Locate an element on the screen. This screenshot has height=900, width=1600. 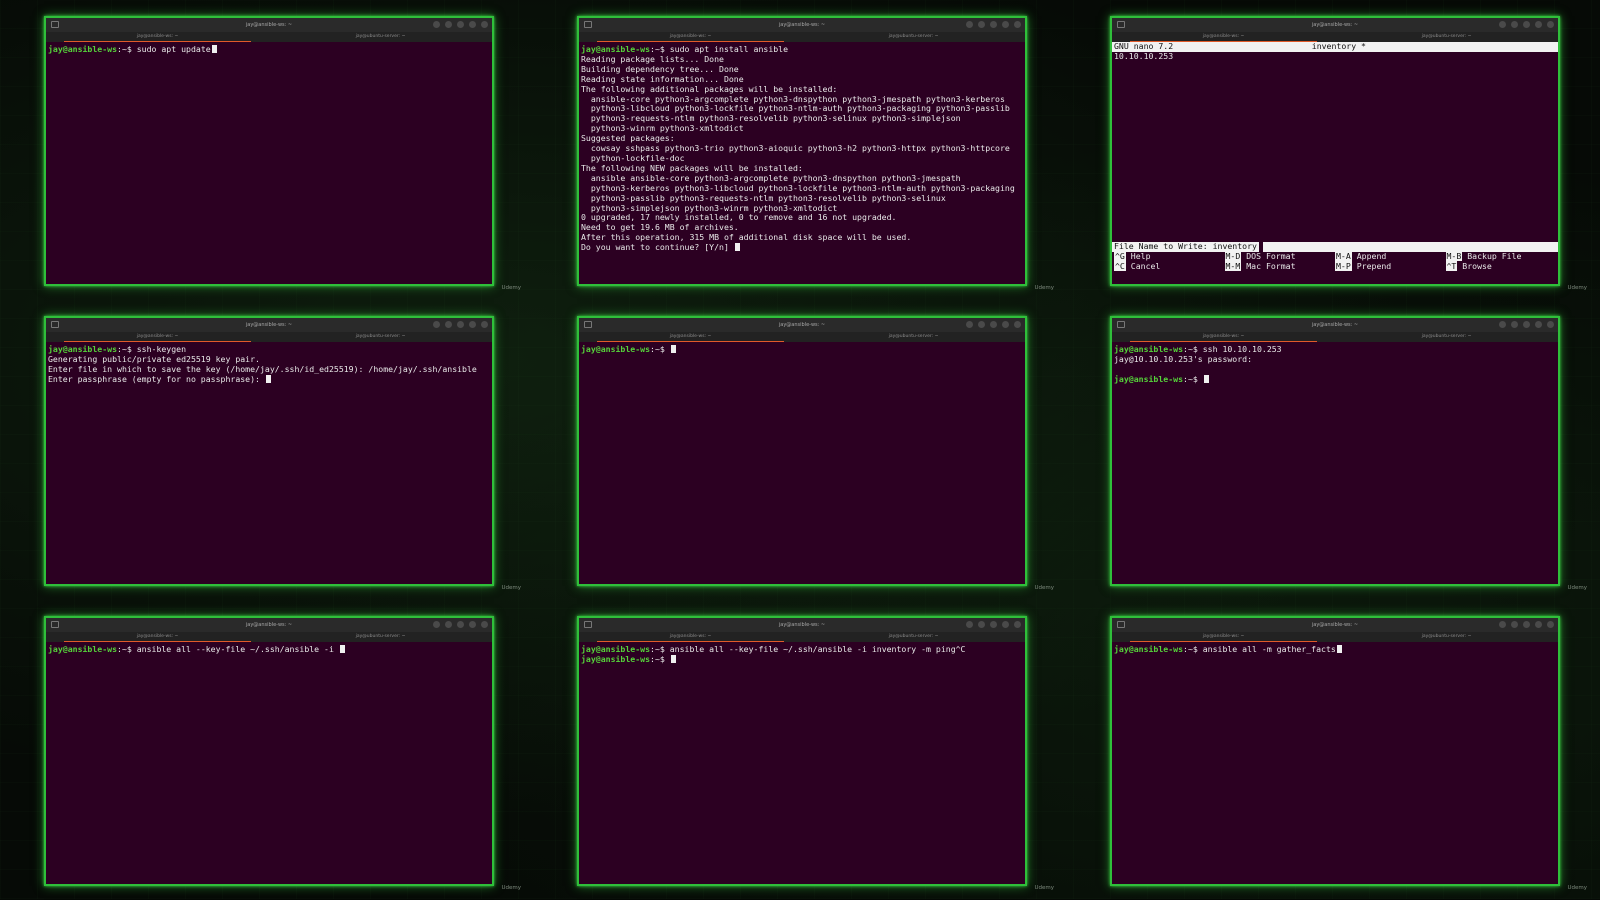
terminal-output: jay@ansible-ws:~$ is located at coordinates (802, 350).